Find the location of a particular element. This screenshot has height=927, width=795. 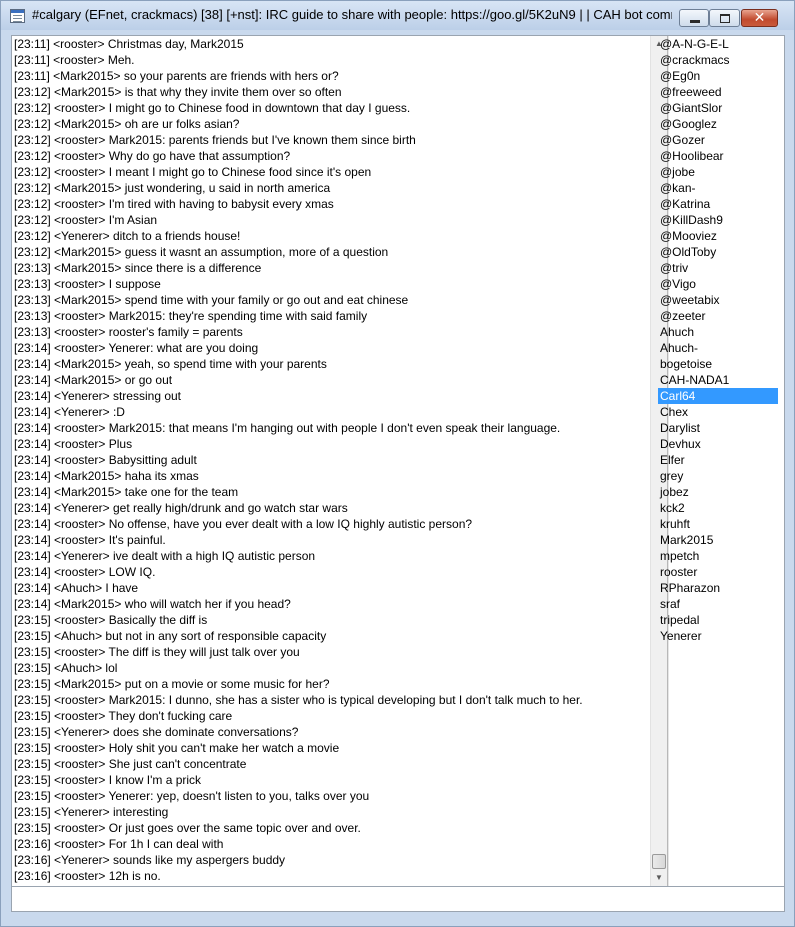

nick-item: kruhft is located at coordinates (718, 524).